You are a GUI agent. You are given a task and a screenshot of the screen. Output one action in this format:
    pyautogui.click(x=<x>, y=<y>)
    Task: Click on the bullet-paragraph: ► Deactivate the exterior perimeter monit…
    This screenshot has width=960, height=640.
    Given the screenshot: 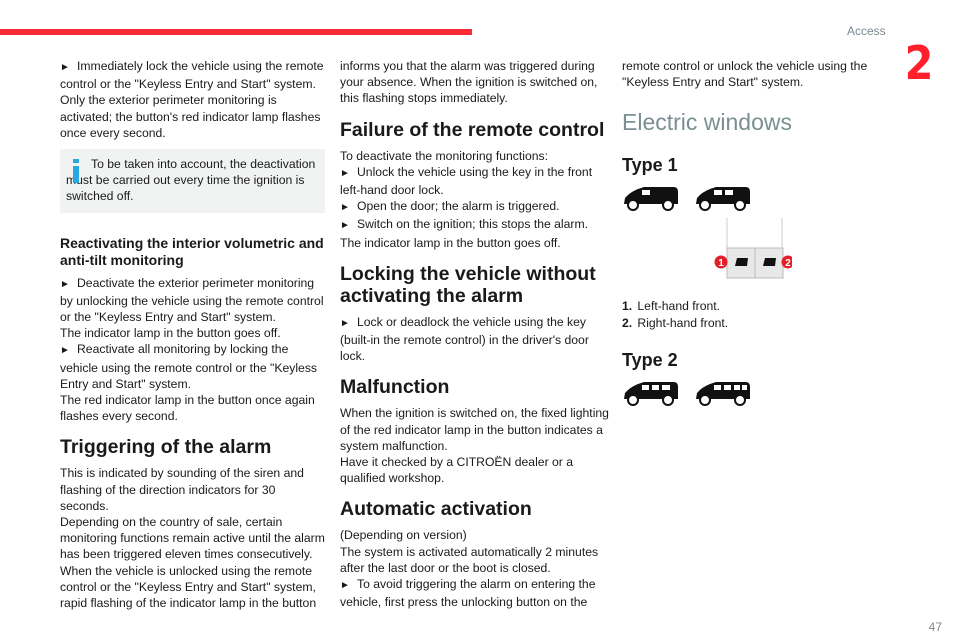 What is the action you would take?
    pyautogui.click(x=192, y=300)
    